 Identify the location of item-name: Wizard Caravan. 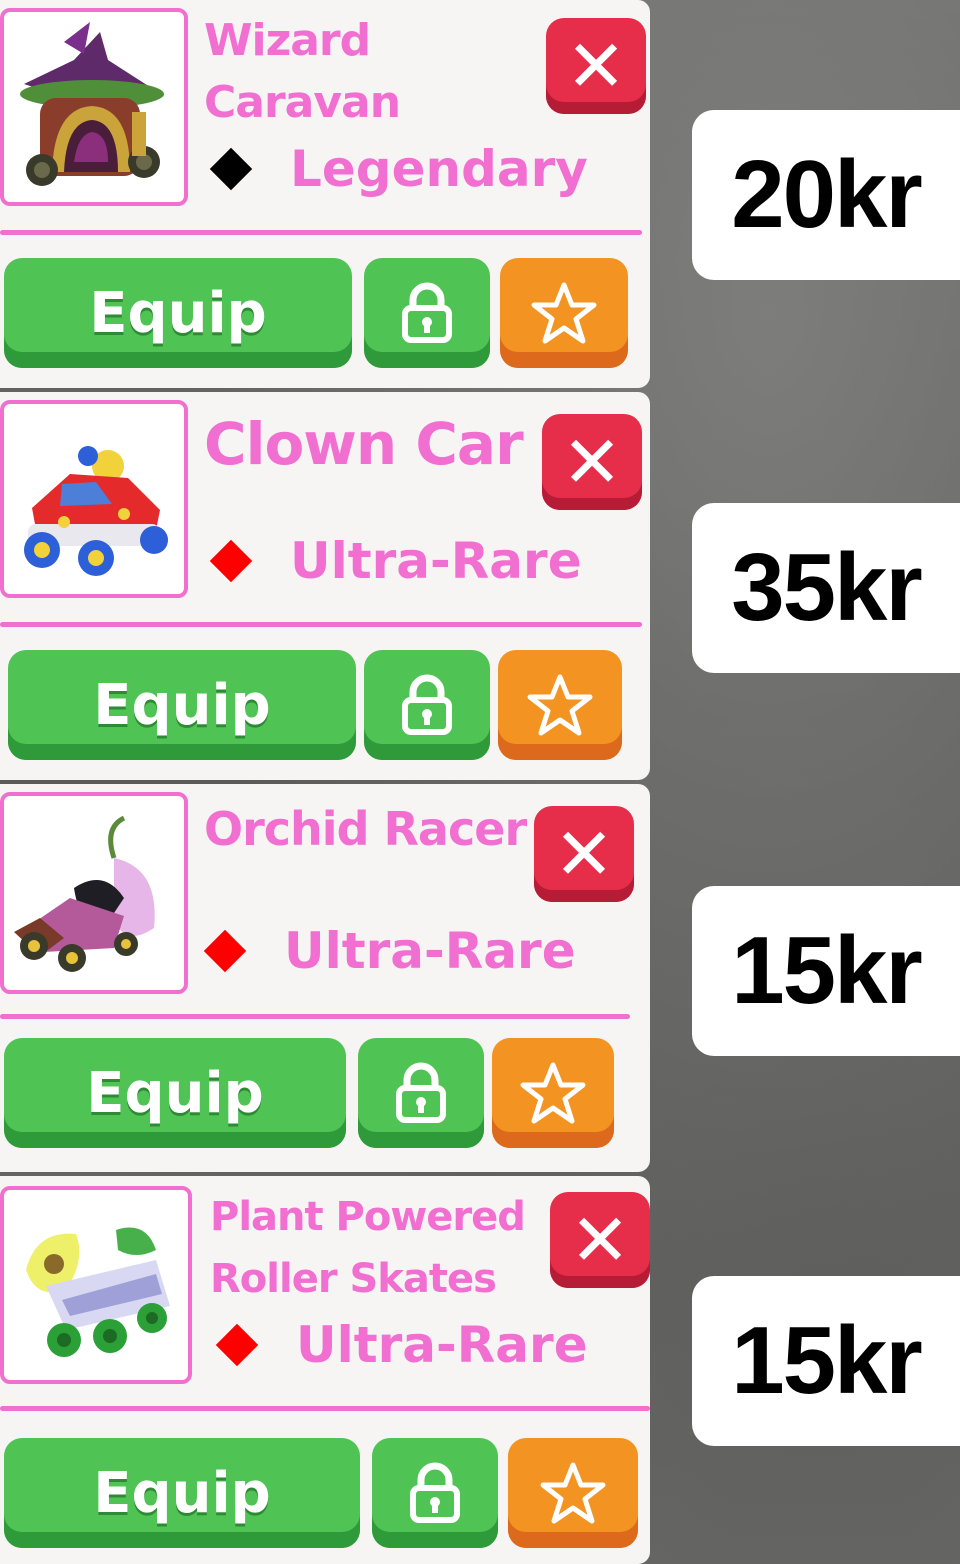
(302, 71).